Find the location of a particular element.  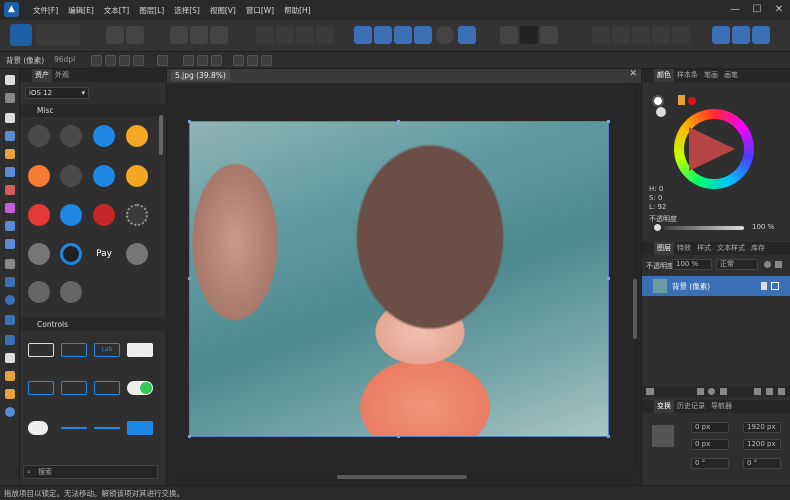

menu-select: 选择[S] is located at coordinates (187, 10).